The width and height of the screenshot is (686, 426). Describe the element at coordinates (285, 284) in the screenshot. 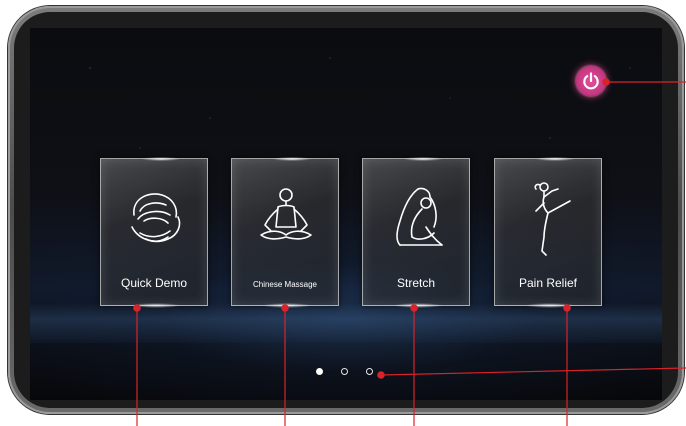

I see `card-label: Chinese Massage` at that location.